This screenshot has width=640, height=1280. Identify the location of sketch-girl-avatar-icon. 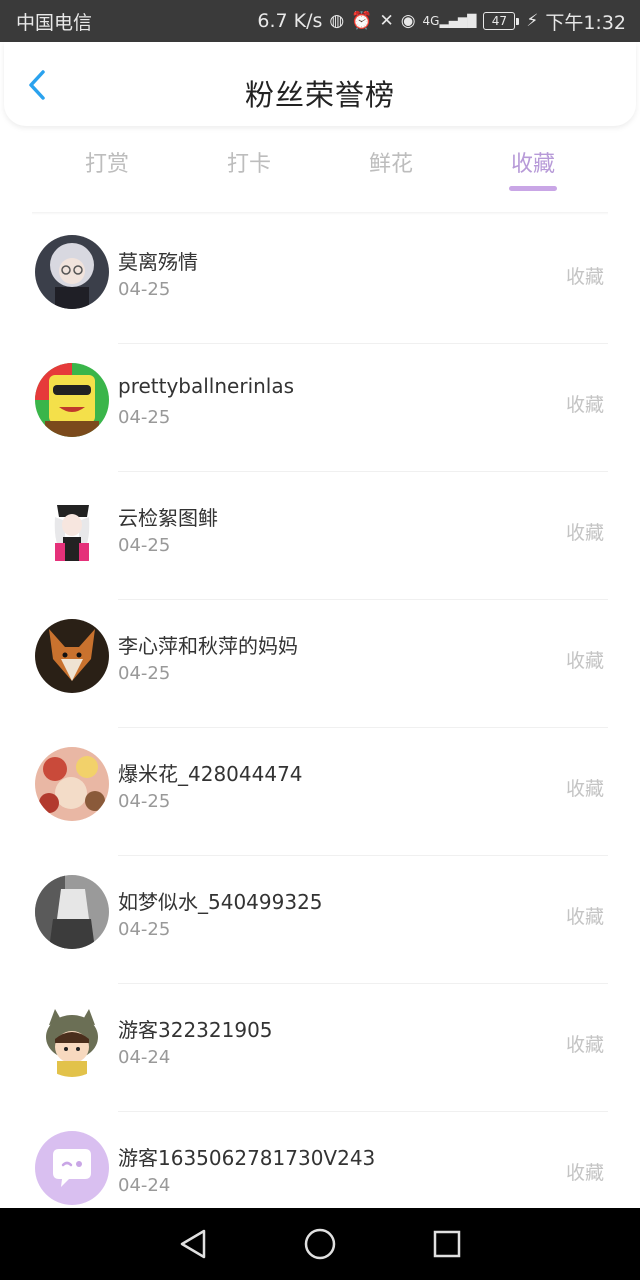
(72, 912).